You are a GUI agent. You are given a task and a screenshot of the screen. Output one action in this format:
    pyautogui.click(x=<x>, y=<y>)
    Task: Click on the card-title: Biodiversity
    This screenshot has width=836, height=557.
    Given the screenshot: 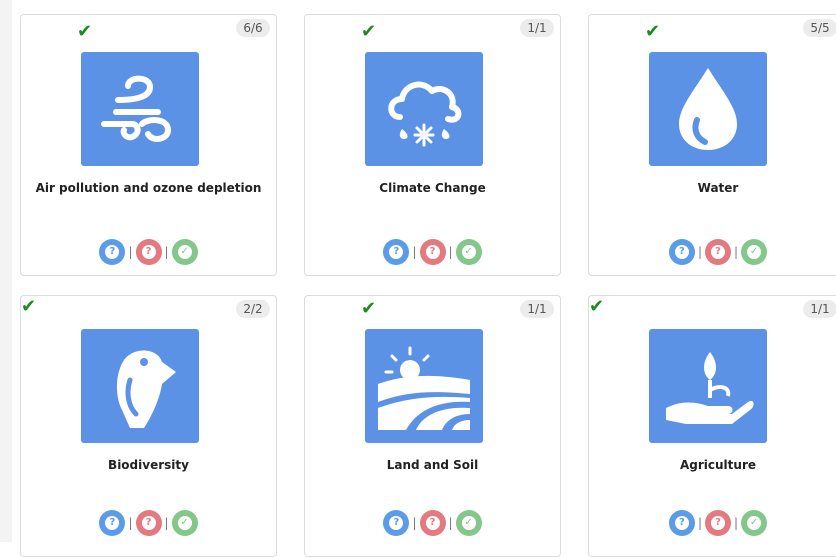 What is the action you would take?
    pyautogui.click(x=148, y=465)
    